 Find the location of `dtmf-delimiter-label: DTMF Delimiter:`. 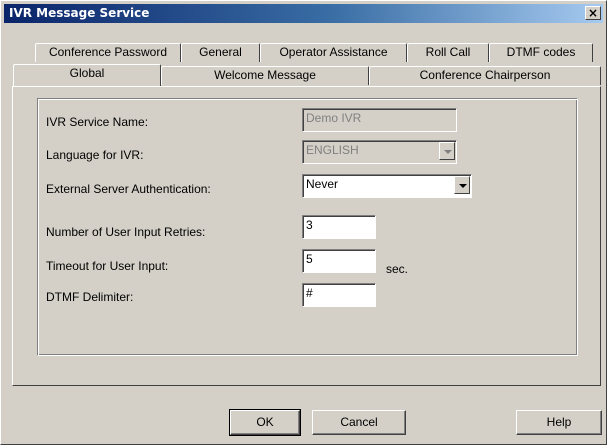

dtmf-delimiter-label: DTMF Delimiter: is located at coordinates (90, 297).